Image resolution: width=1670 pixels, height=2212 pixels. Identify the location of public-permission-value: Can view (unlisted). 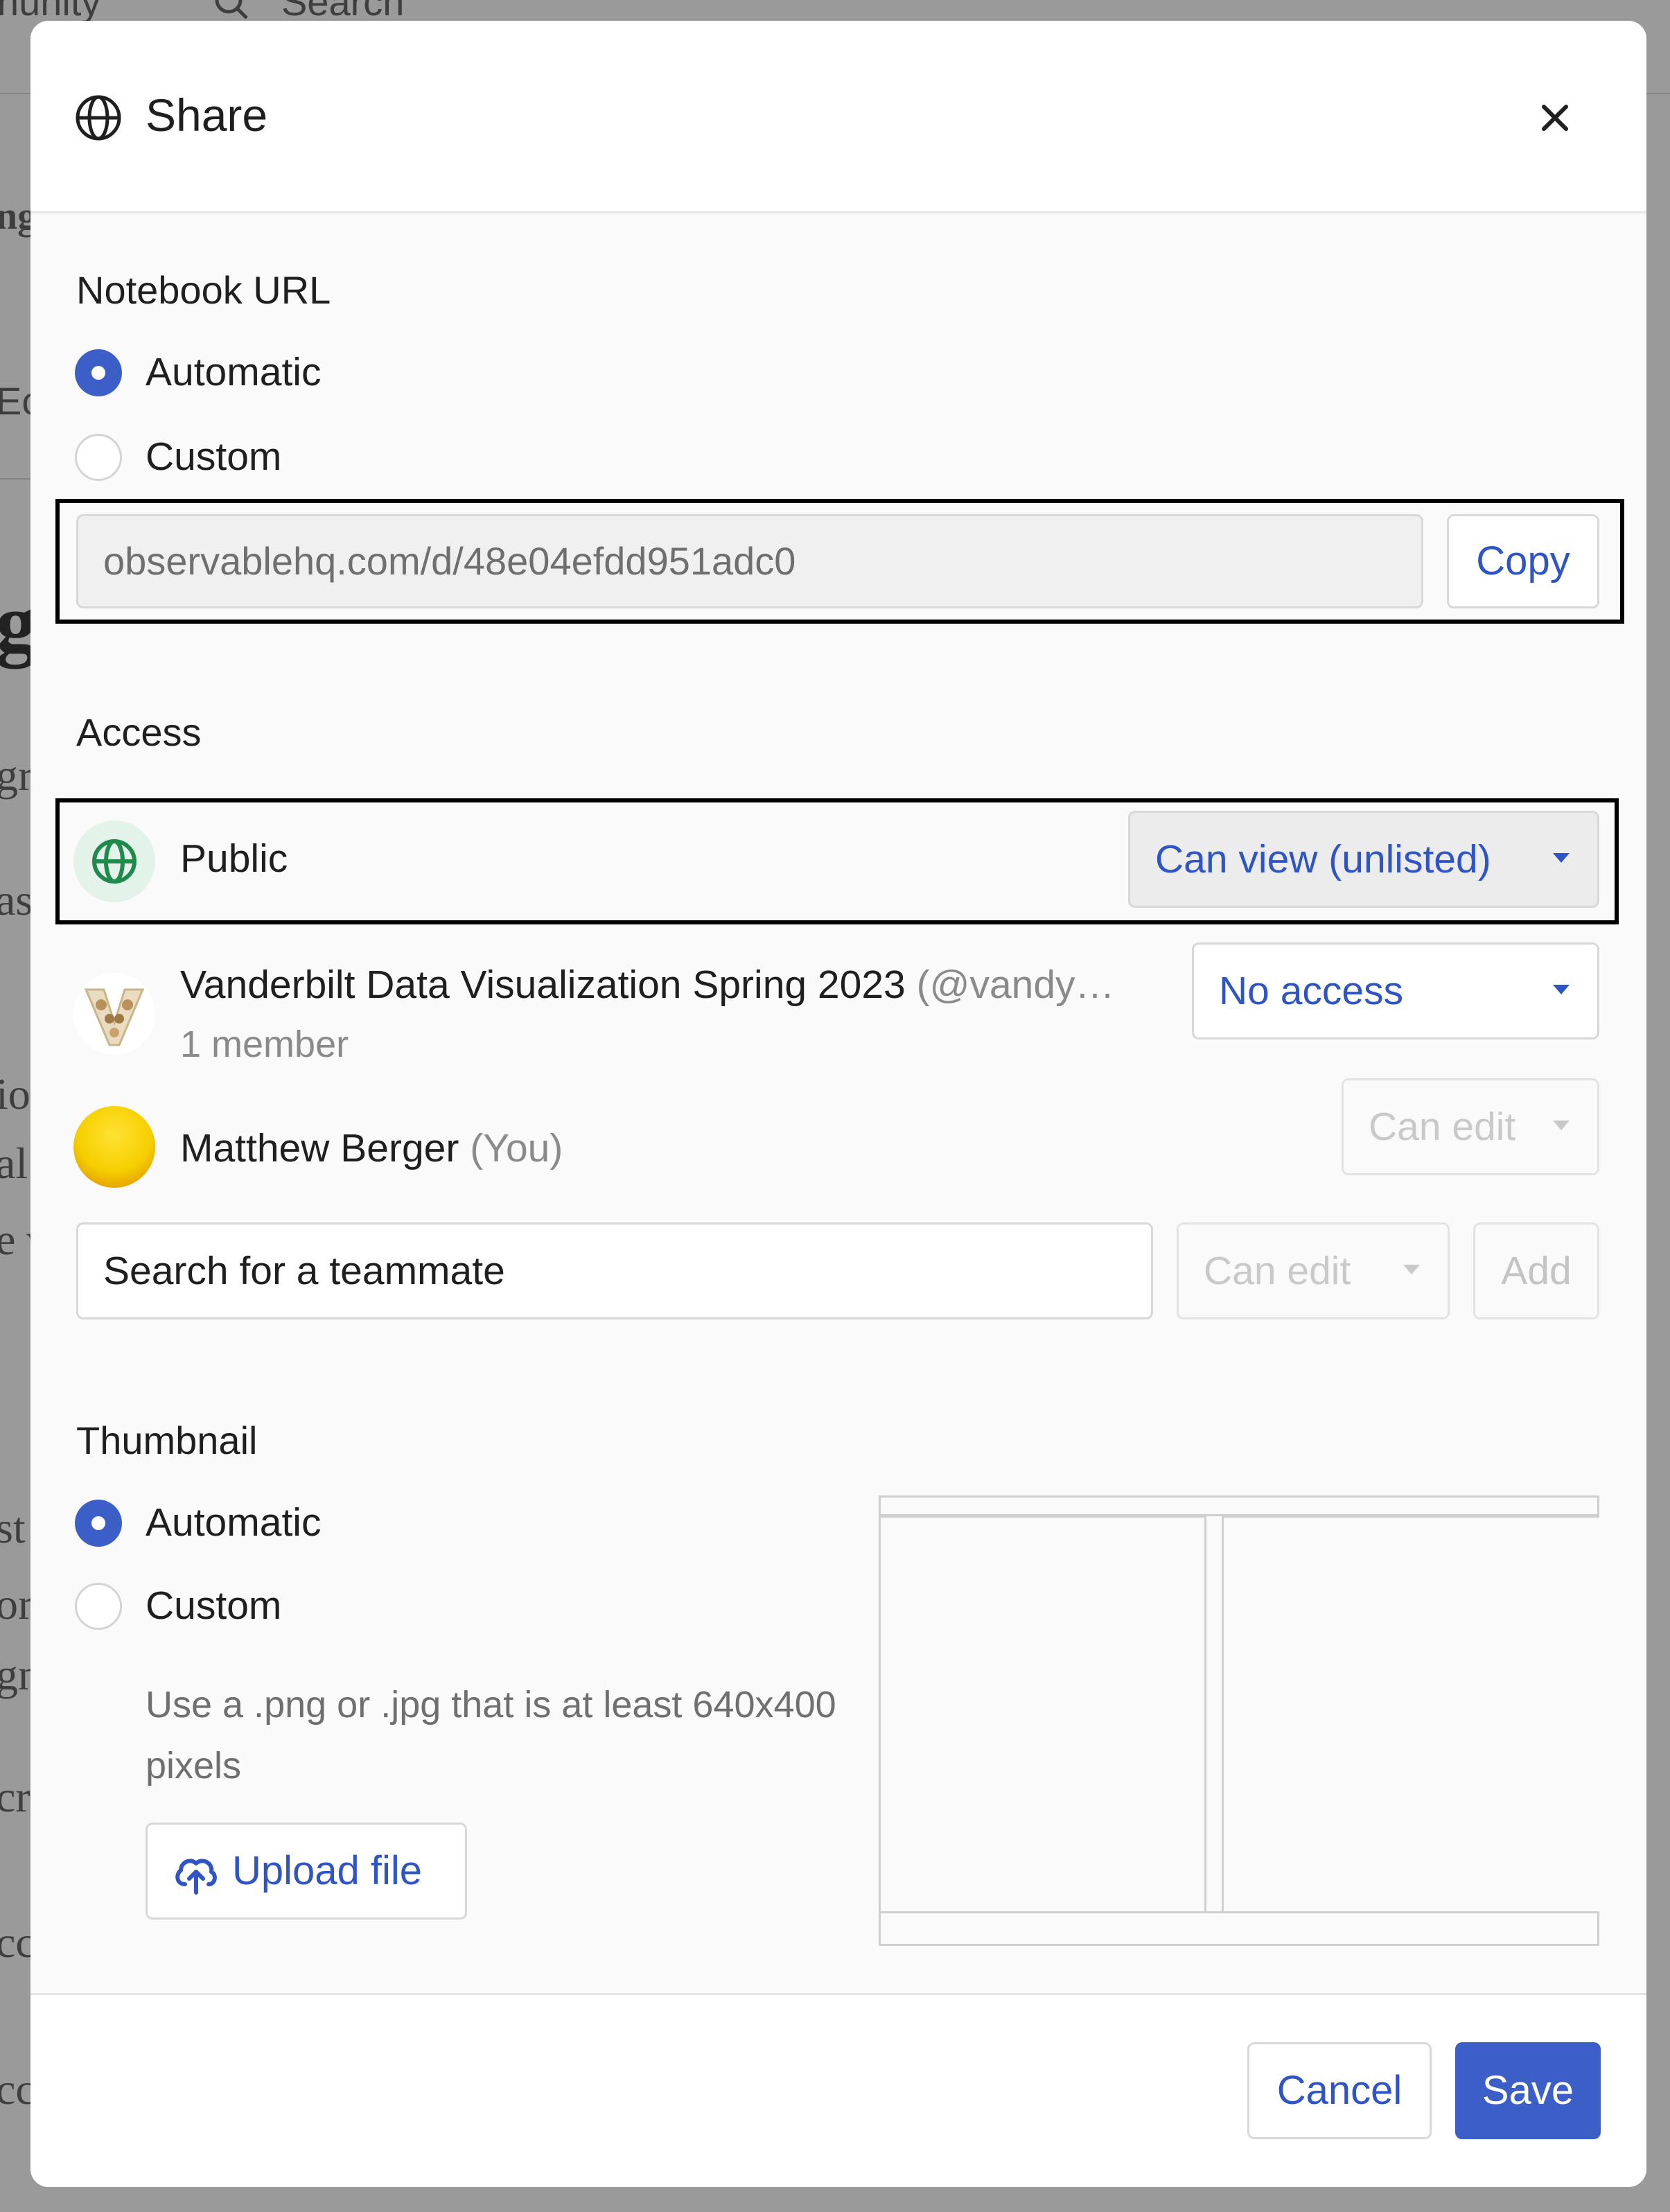
(1323, 859).